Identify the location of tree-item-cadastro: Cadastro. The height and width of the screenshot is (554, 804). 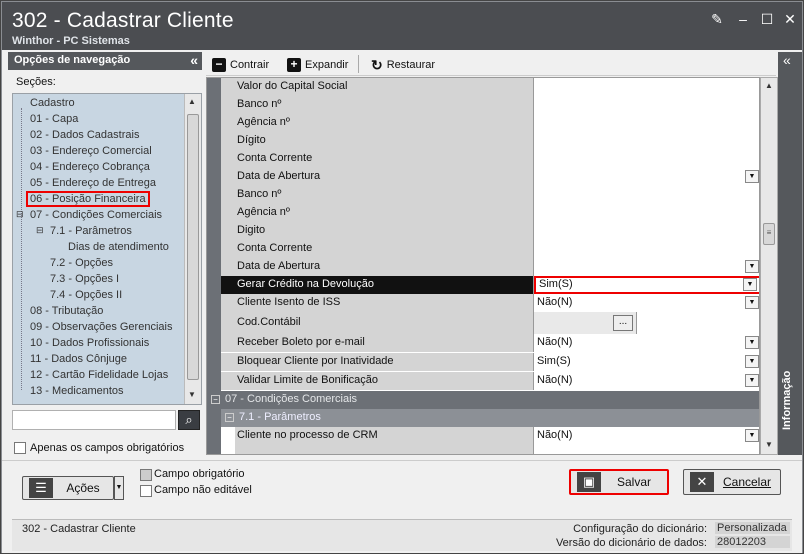
(52, 103).